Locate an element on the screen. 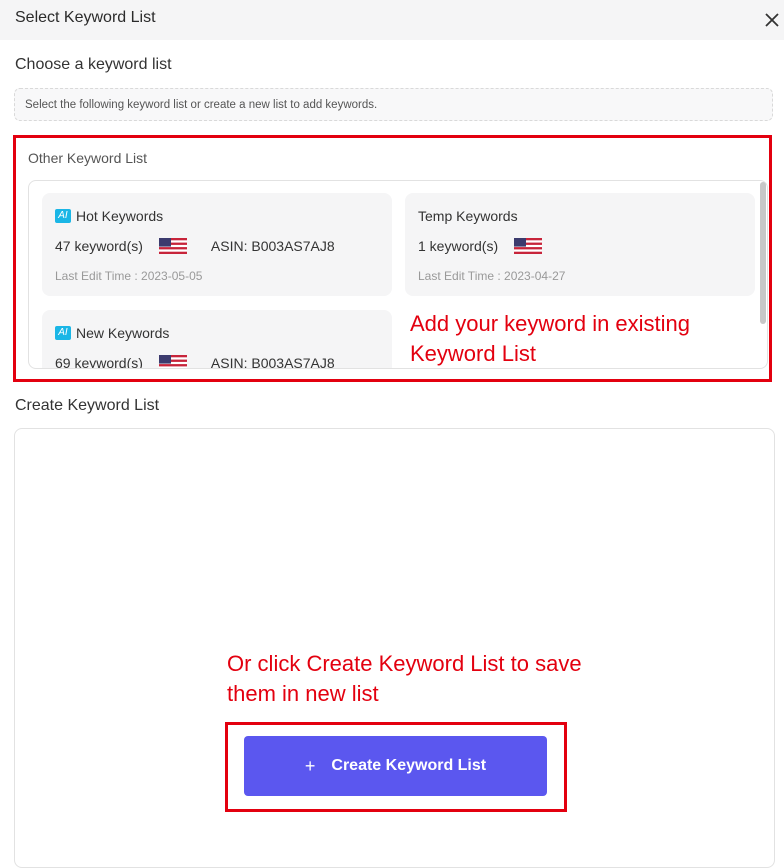  card-title: AI Hot Keywords is located at coordinates (109, 216).